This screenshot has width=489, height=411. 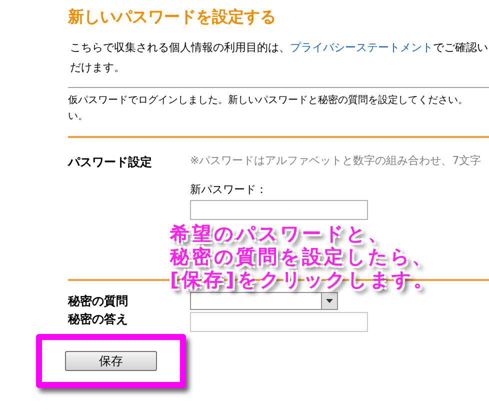 I want to click on answer-field, so click(x=279, y=322).